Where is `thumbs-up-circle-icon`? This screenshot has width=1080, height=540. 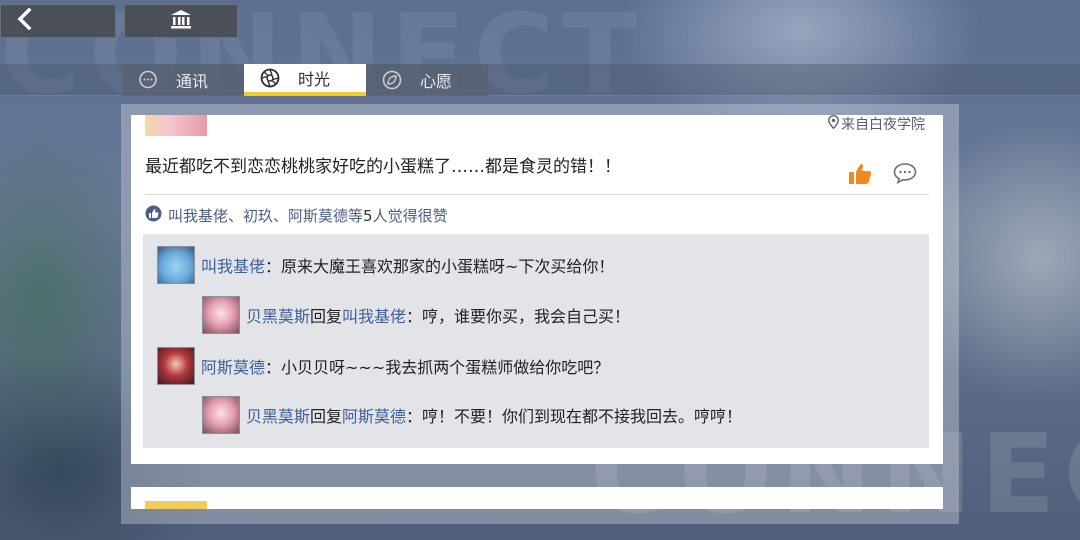 thumbs-up-circle-icon is located at coordinates (153, 215).